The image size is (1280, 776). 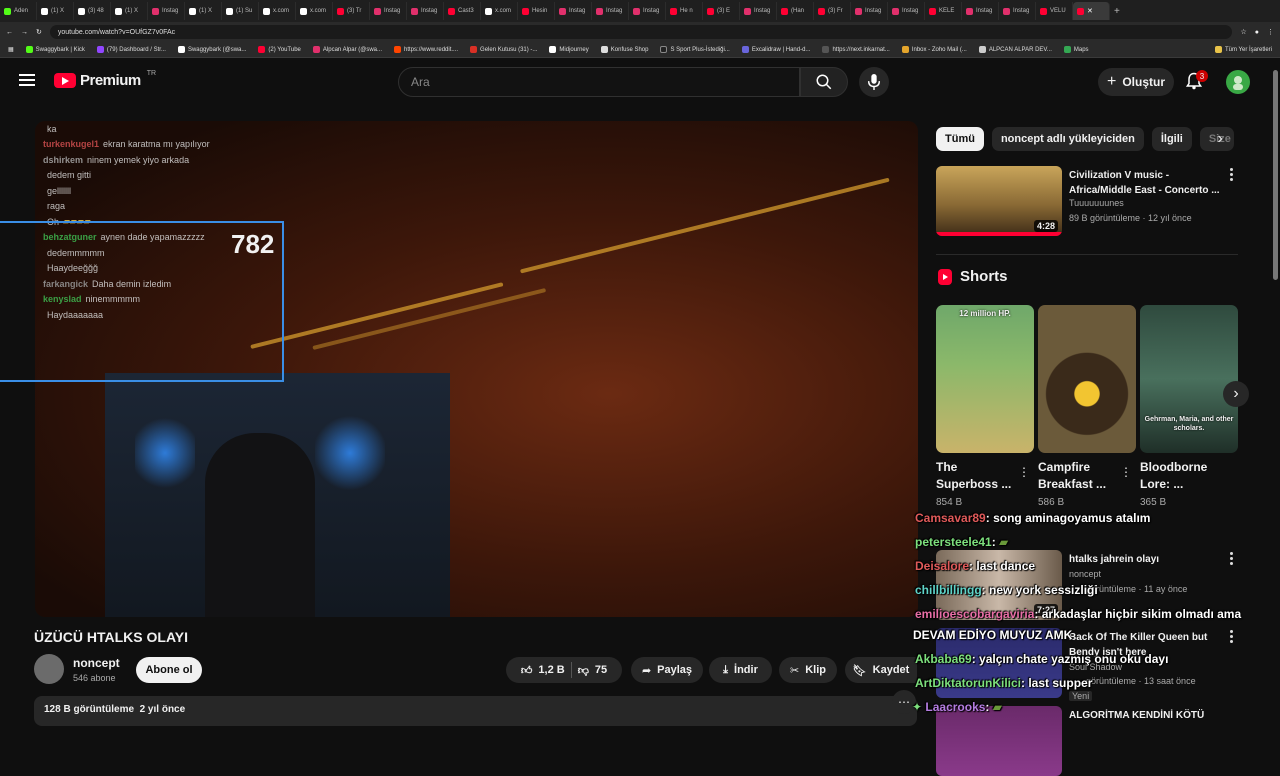 I want to click on clip-button: ✂ Klip, so click(x=808, y=670).